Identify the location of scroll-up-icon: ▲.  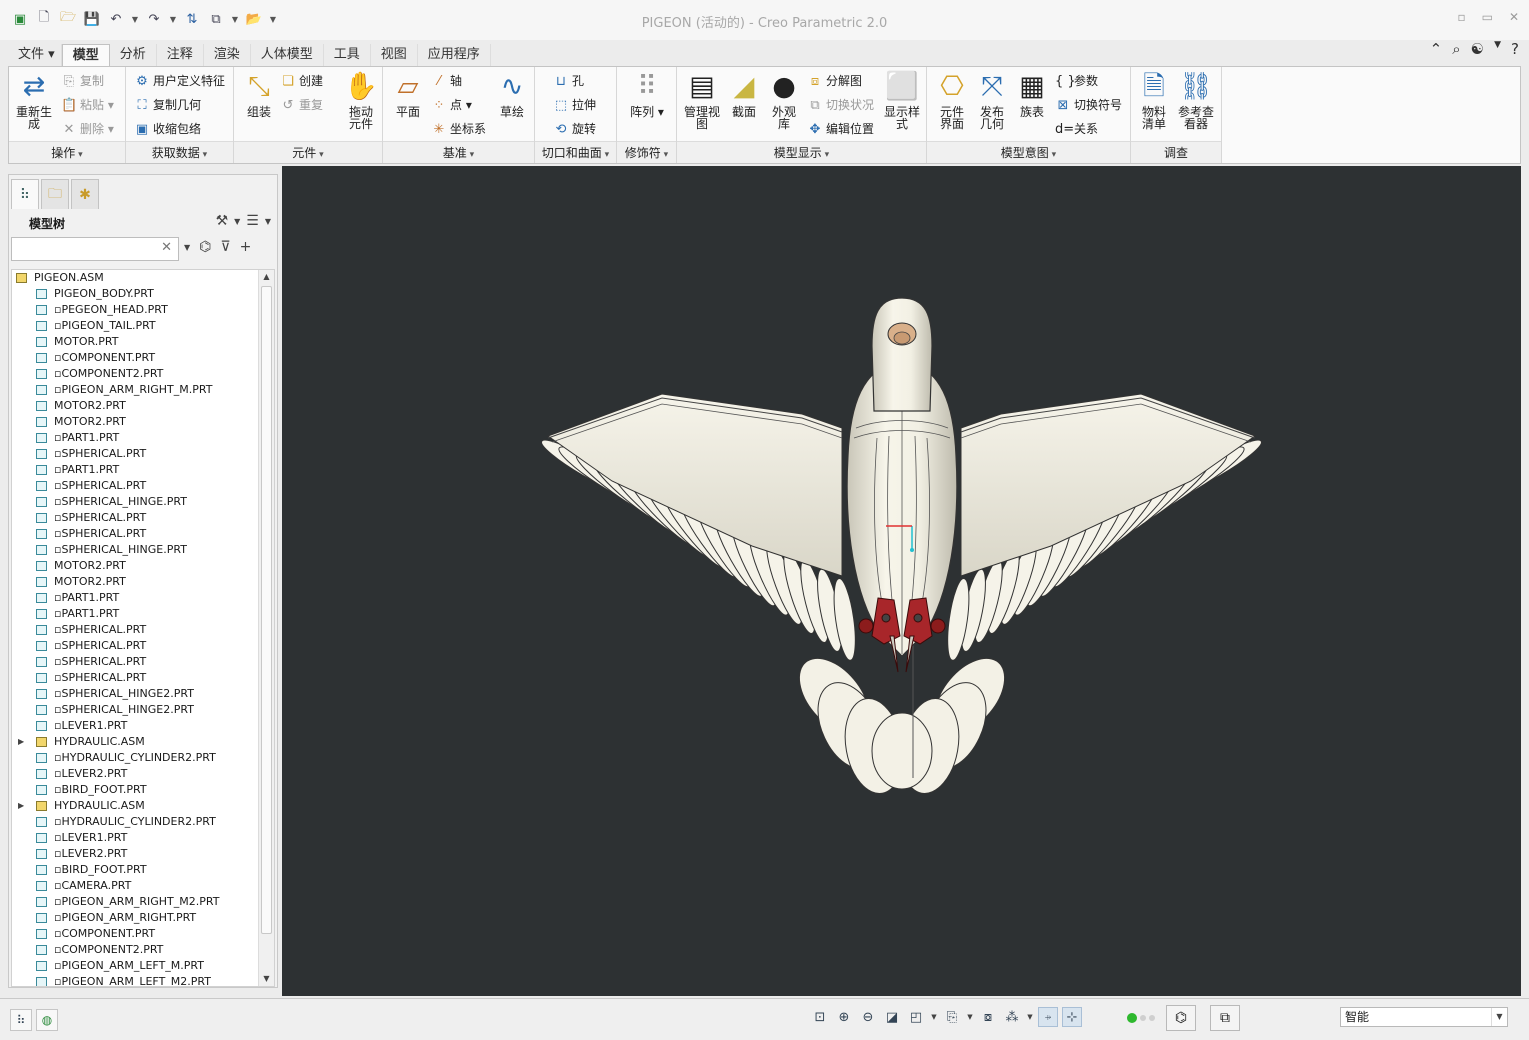
(266, 277).